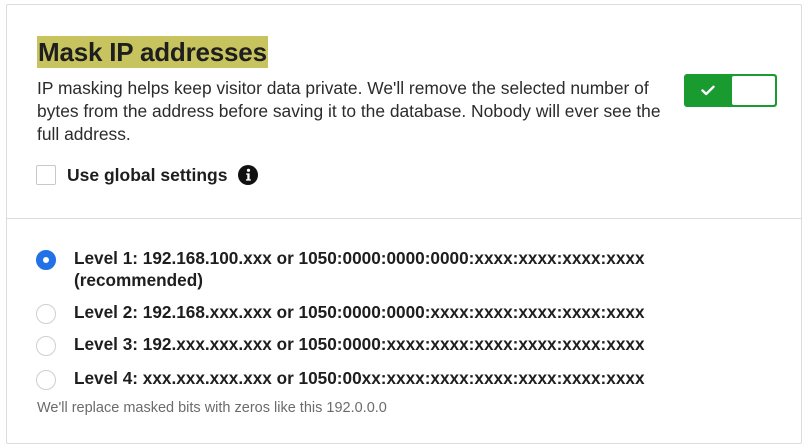 The image size is (807, 444). I want to click on mask-ip-toggle, so click(730, 90).